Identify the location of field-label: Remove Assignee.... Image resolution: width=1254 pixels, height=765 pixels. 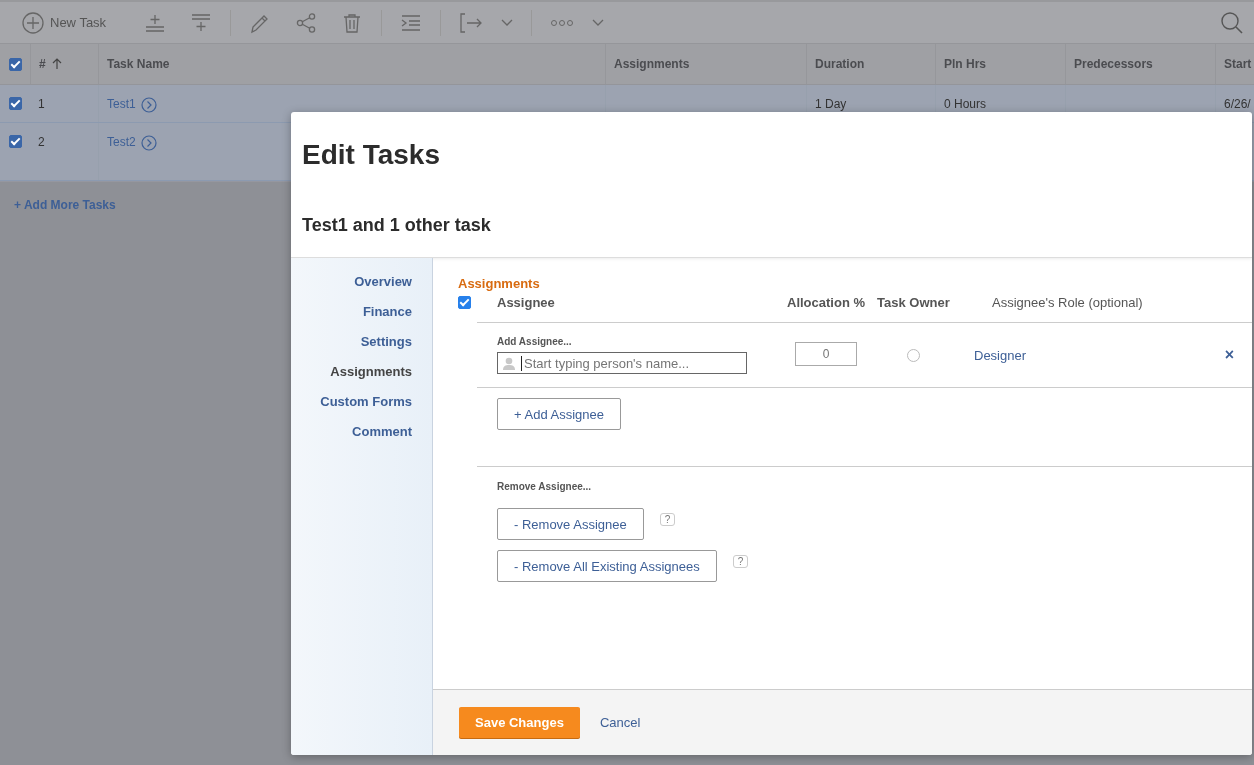
(544, 486).